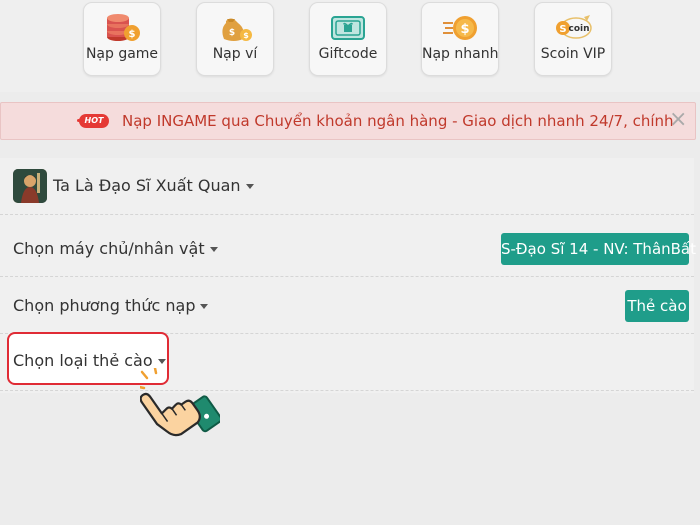 This screenshot has width=700, height=525. I want to click on coin-stack-icon: $, so click(123, 27).